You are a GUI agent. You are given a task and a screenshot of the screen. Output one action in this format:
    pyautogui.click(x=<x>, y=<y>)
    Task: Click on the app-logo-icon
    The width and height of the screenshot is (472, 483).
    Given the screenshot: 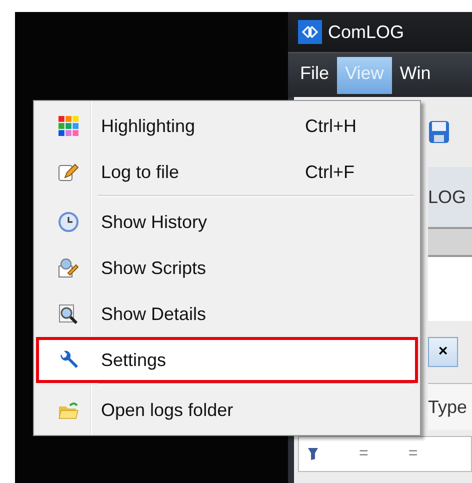 What is the action you would take?
    pyautogui.click(x=310, y=32)
    